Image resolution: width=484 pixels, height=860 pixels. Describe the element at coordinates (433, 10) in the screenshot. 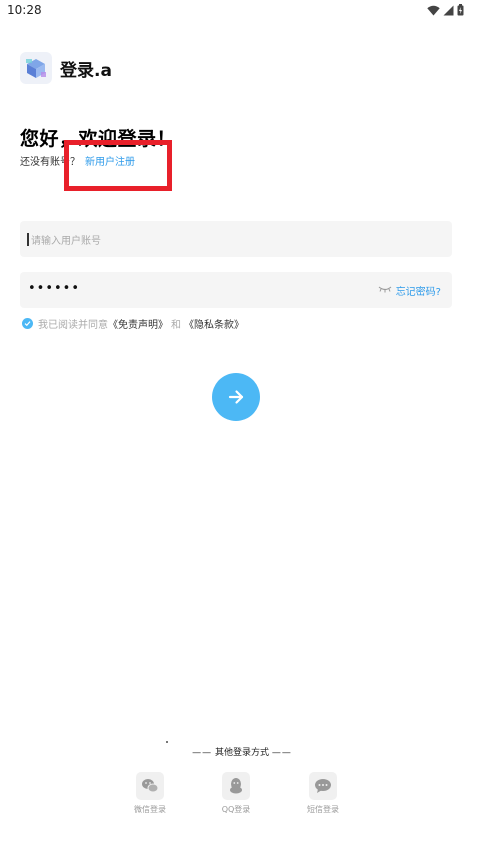

I see `wifi-icon` at that location.